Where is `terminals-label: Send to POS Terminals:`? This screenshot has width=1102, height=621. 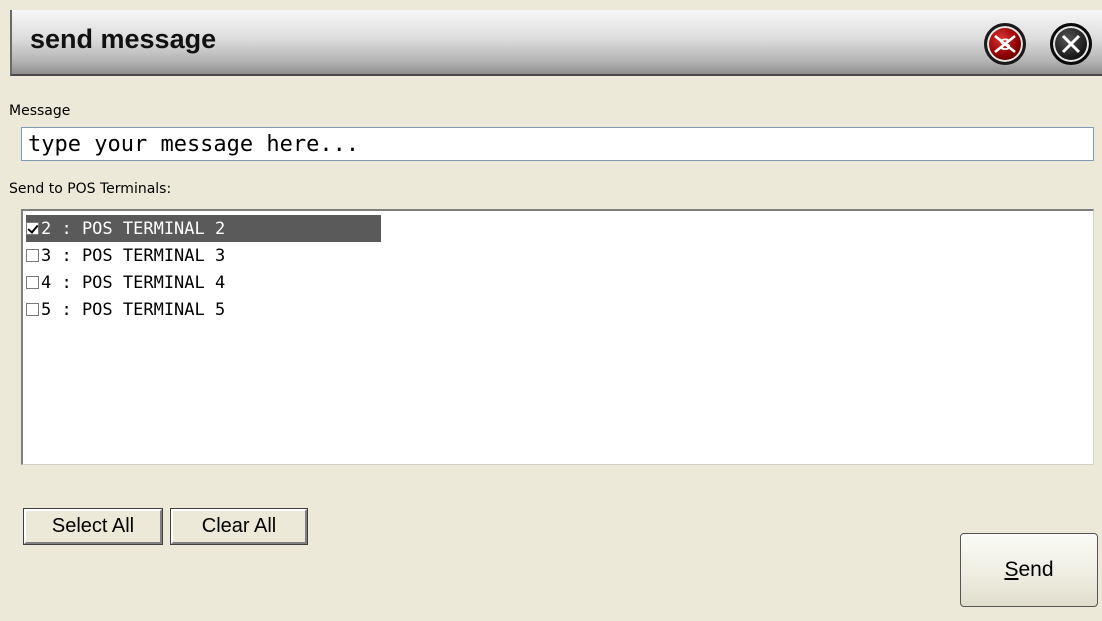 terminals-label: Send to POS Terminals: is located at coordinates (90, 189).